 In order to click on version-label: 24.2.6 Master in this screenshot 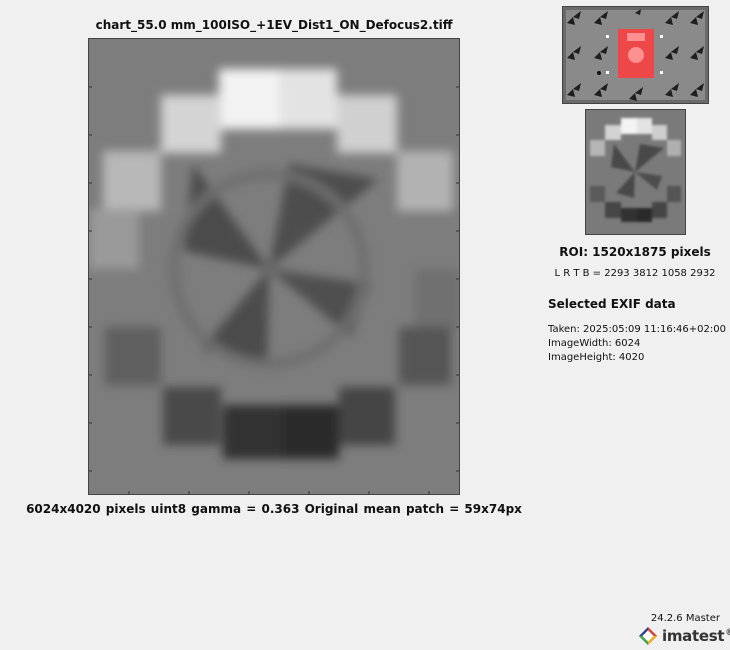, I will do `click(685, 618)`.